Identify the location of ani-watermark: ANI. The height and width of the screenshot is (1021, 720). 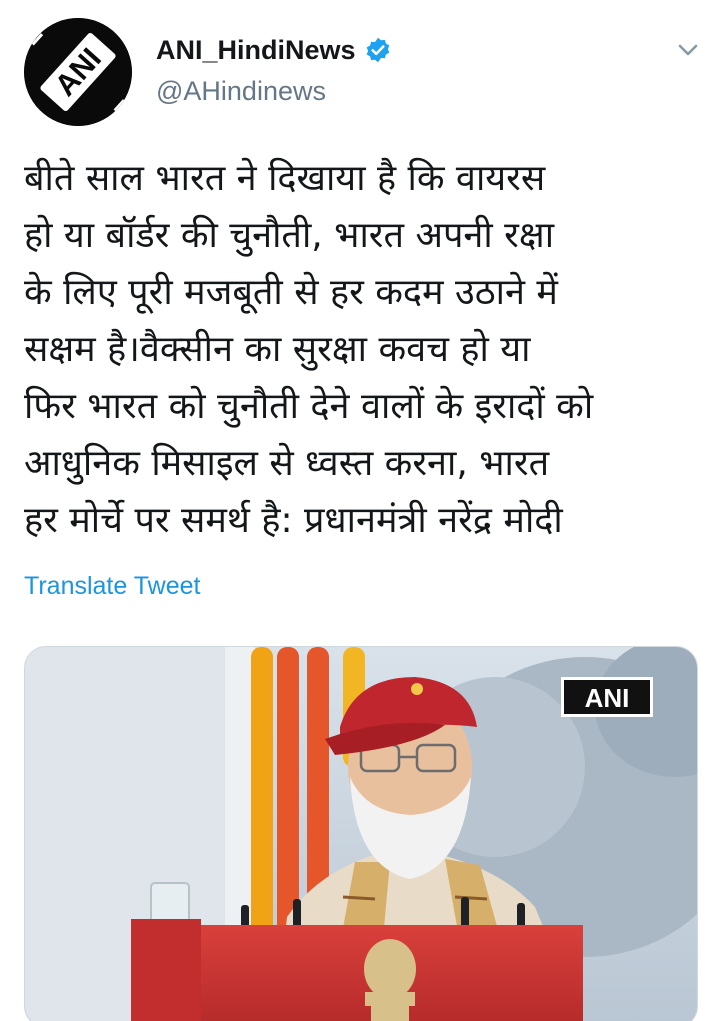
(607, 697).